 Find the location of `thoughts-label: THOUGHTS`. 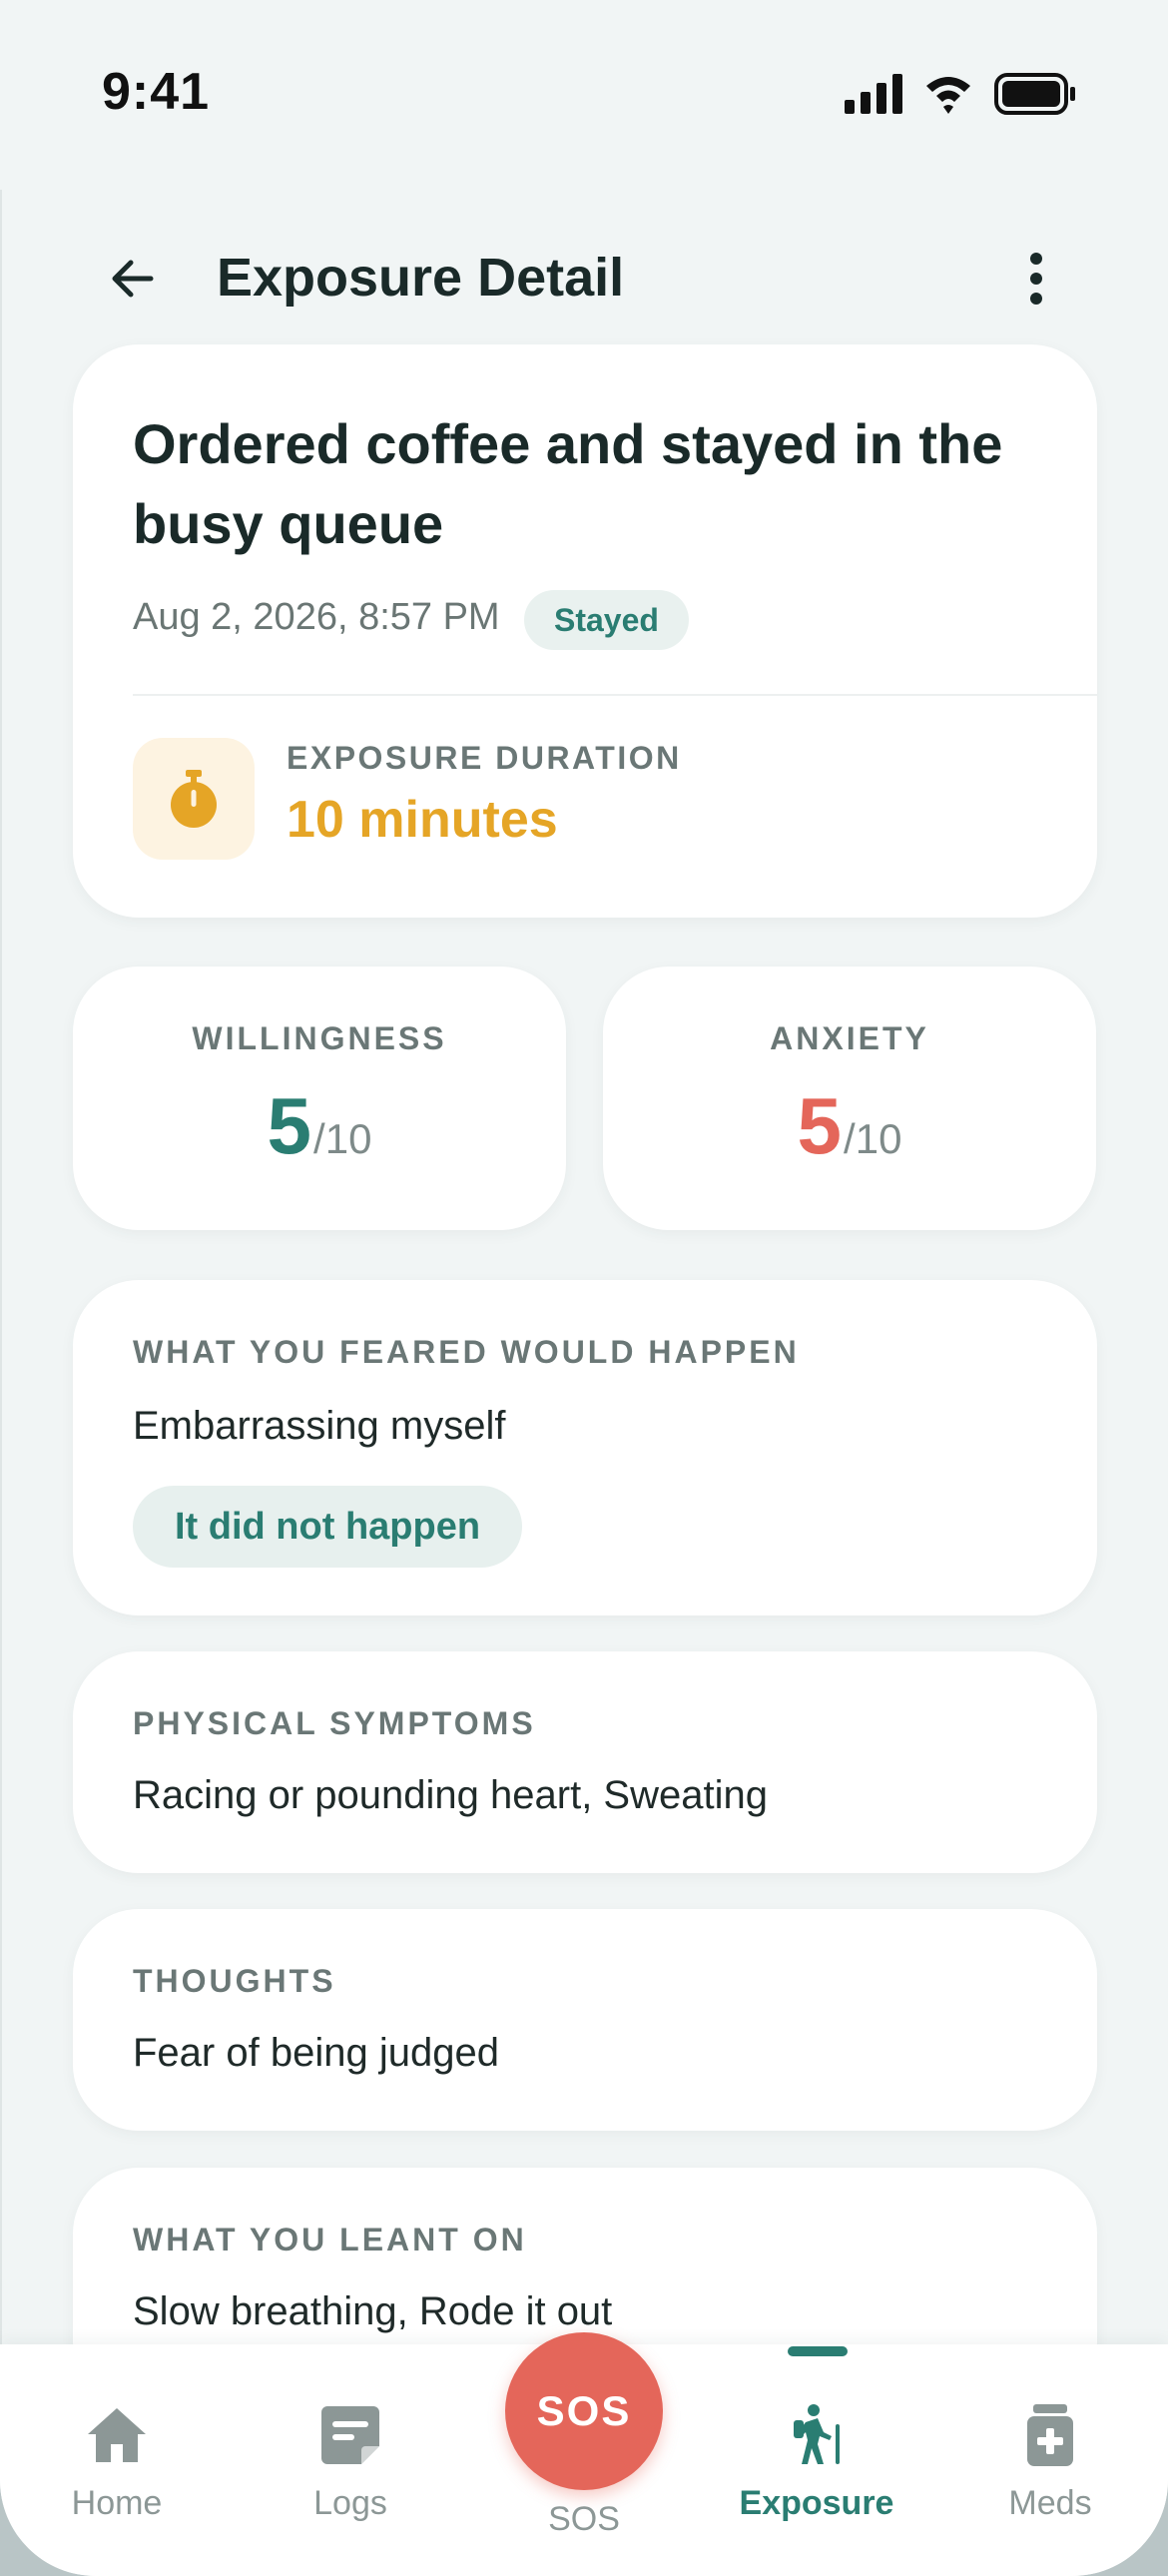

thoughts-label: THOUGHTS is located at coordinates (234, 1981).